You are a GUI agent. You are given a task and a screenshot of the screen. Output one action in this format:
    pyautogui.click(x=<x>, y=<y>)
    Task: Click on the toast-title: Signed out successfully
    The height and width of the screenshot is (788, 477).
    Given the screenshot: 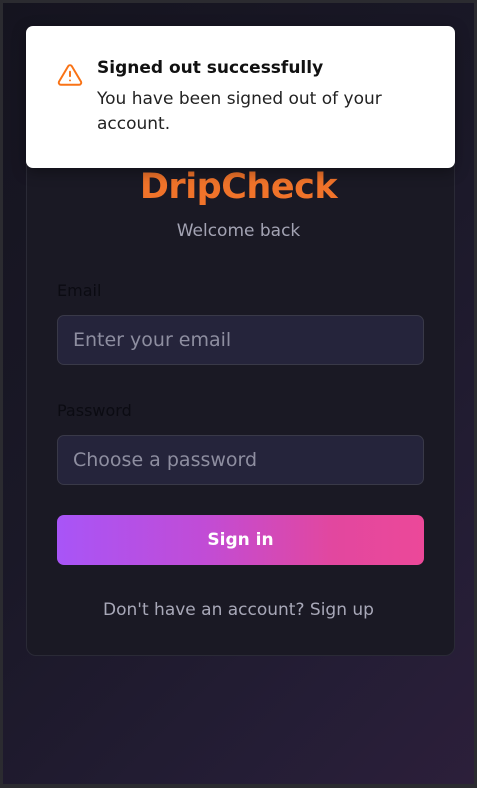 What is the action you would take?
    pyautogui.click(x=210, y=68)
    